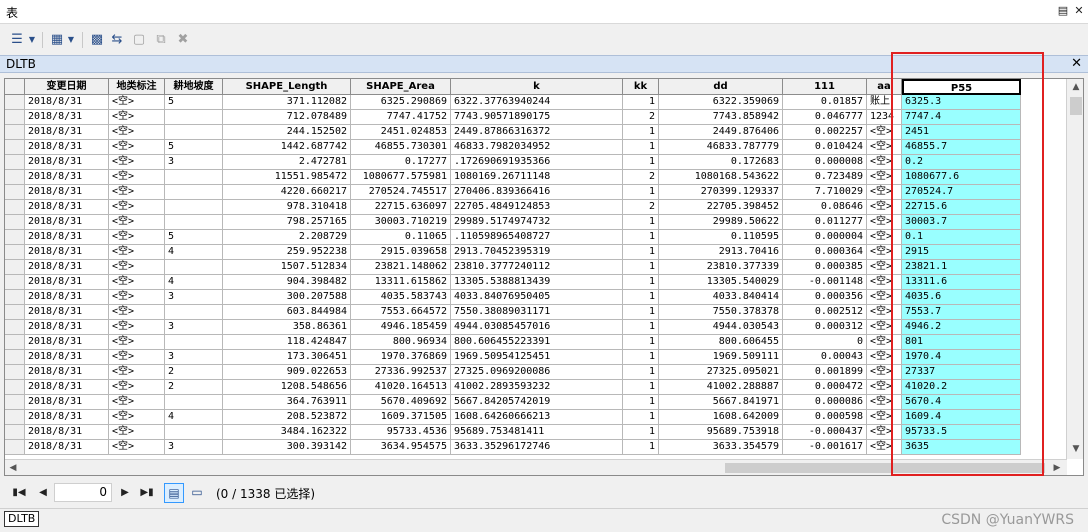 The image size is (1088, 532). Describe the element at coordinates (287, 342) in the screenshot. I see `table-cell: 118.424847` at that location.